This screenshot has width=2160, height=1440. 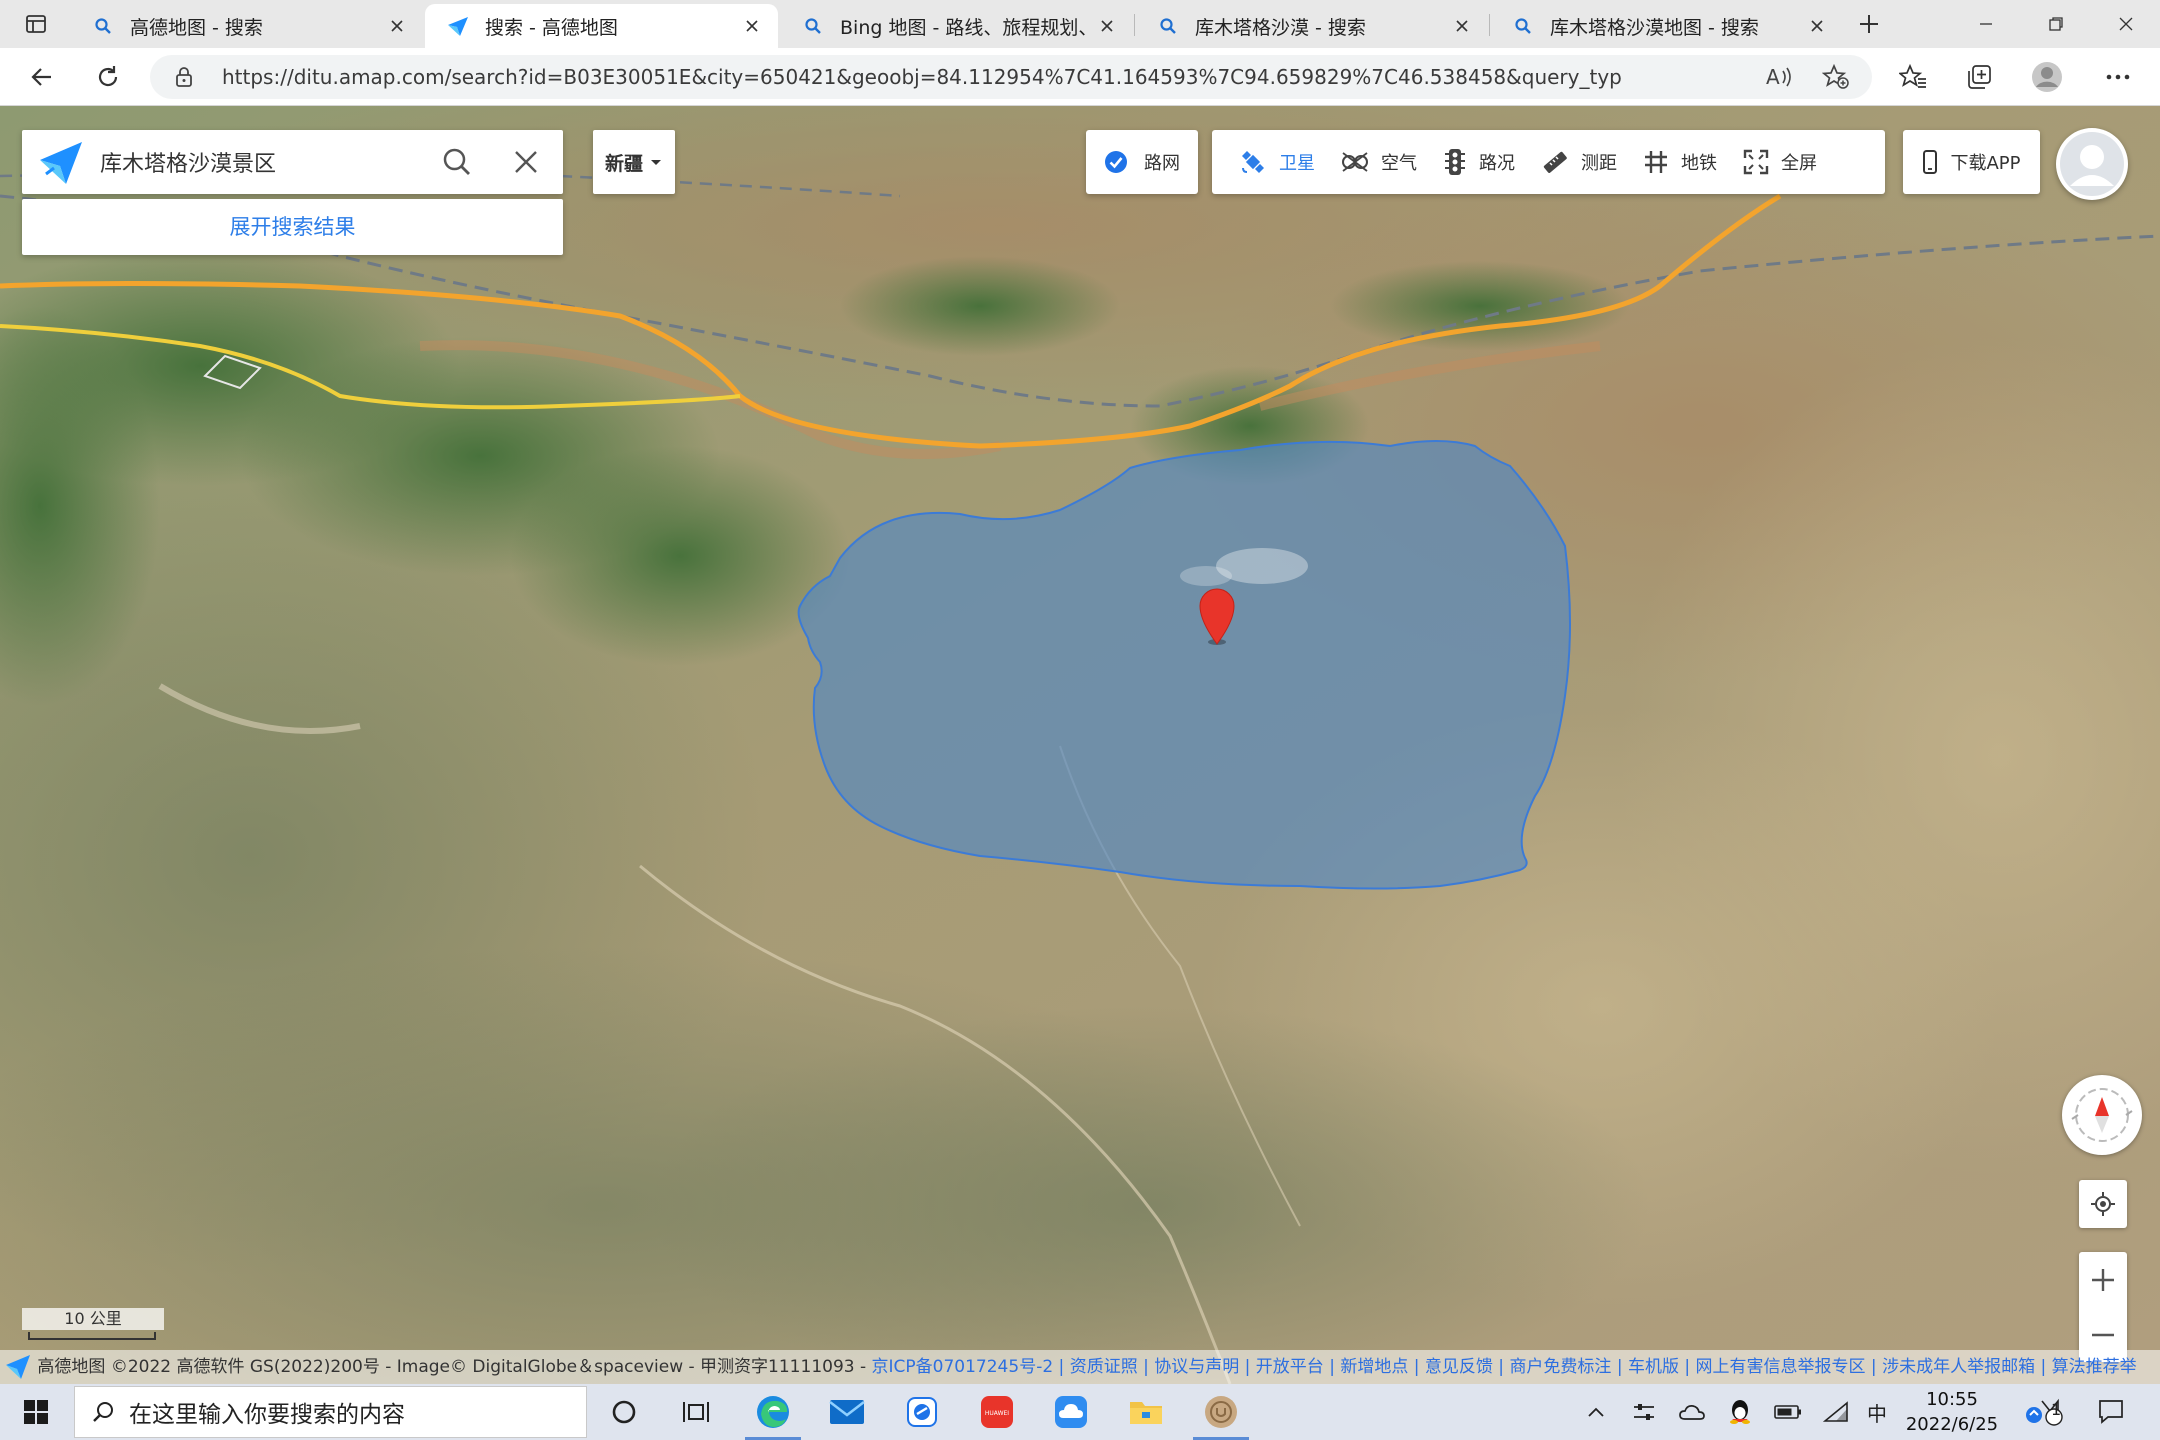 I want to click on download-app-button: 下载APP, so click(x=1971, y=162).